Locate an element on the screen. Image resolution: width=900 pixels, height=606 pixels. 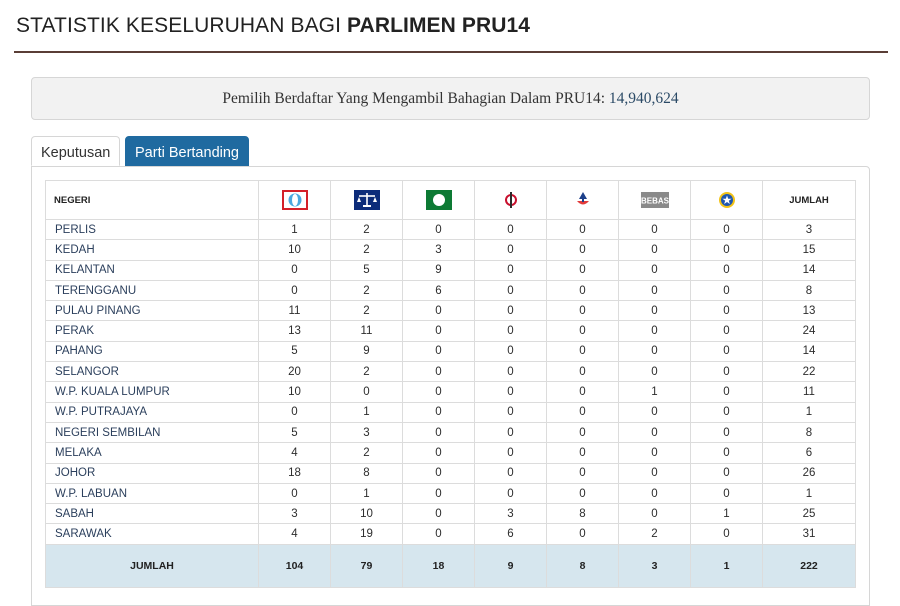
state-name: PAHANG is located at coordinates (152, 351).